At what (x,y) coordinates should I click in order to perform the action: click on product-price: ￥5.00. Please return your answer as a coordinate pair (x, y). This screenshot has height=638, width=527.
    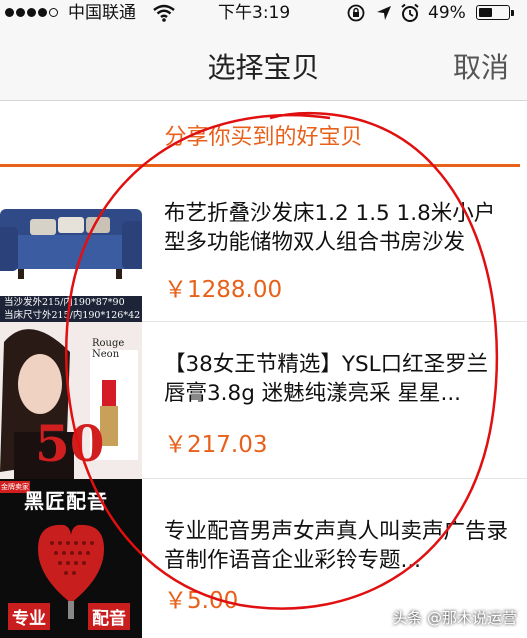
    Looking at the image, I should click on (201, 601).